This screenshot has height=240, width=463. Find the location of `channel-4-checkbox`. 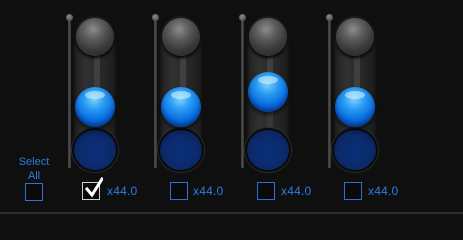

channel-4-checkbox is located at coordinates (353, 191).